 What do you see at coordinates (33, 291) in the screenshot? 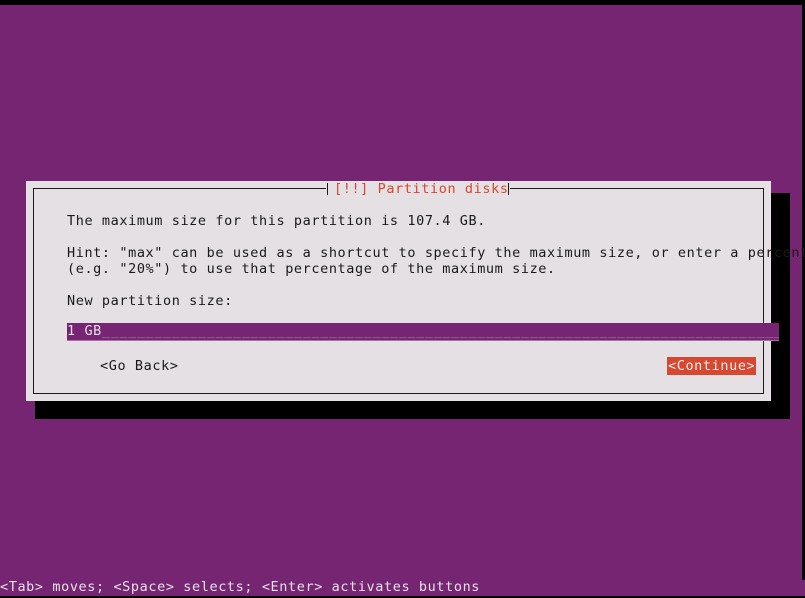
I see `dialog-border-left` at bounding box center [33, 291].